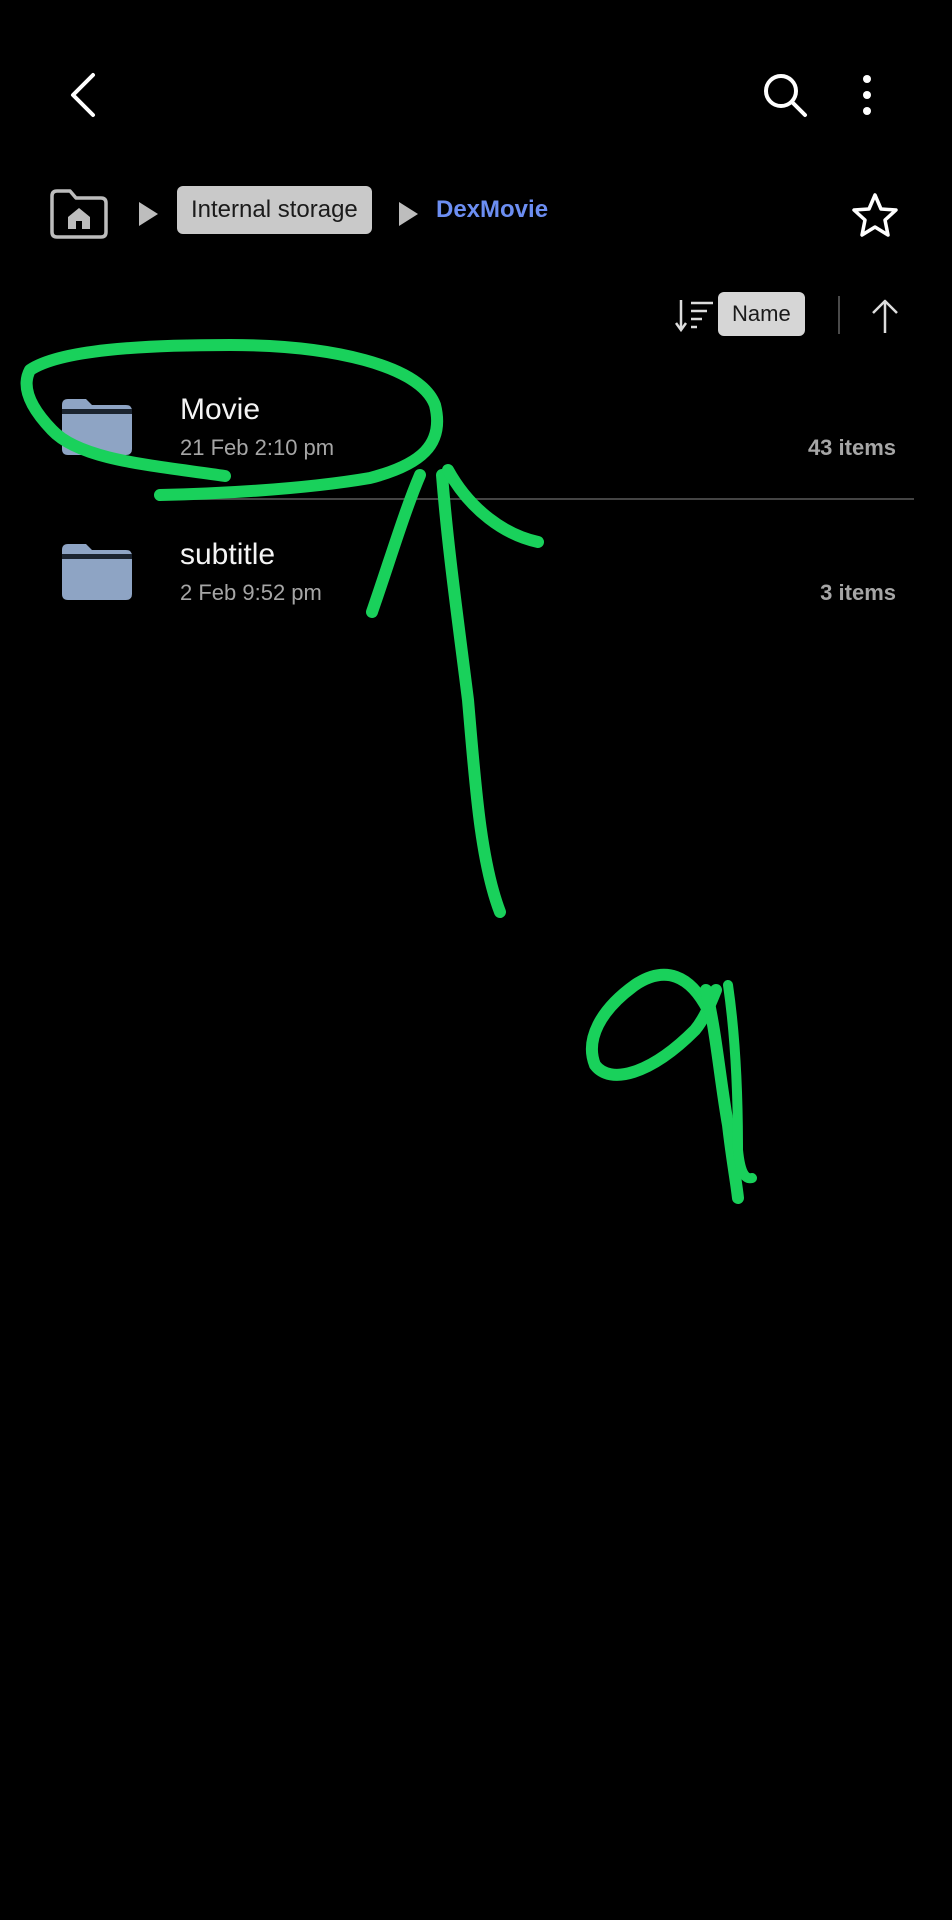 This screenshot has height=1920, width=952. I want to click on divider, so click(839, 315).